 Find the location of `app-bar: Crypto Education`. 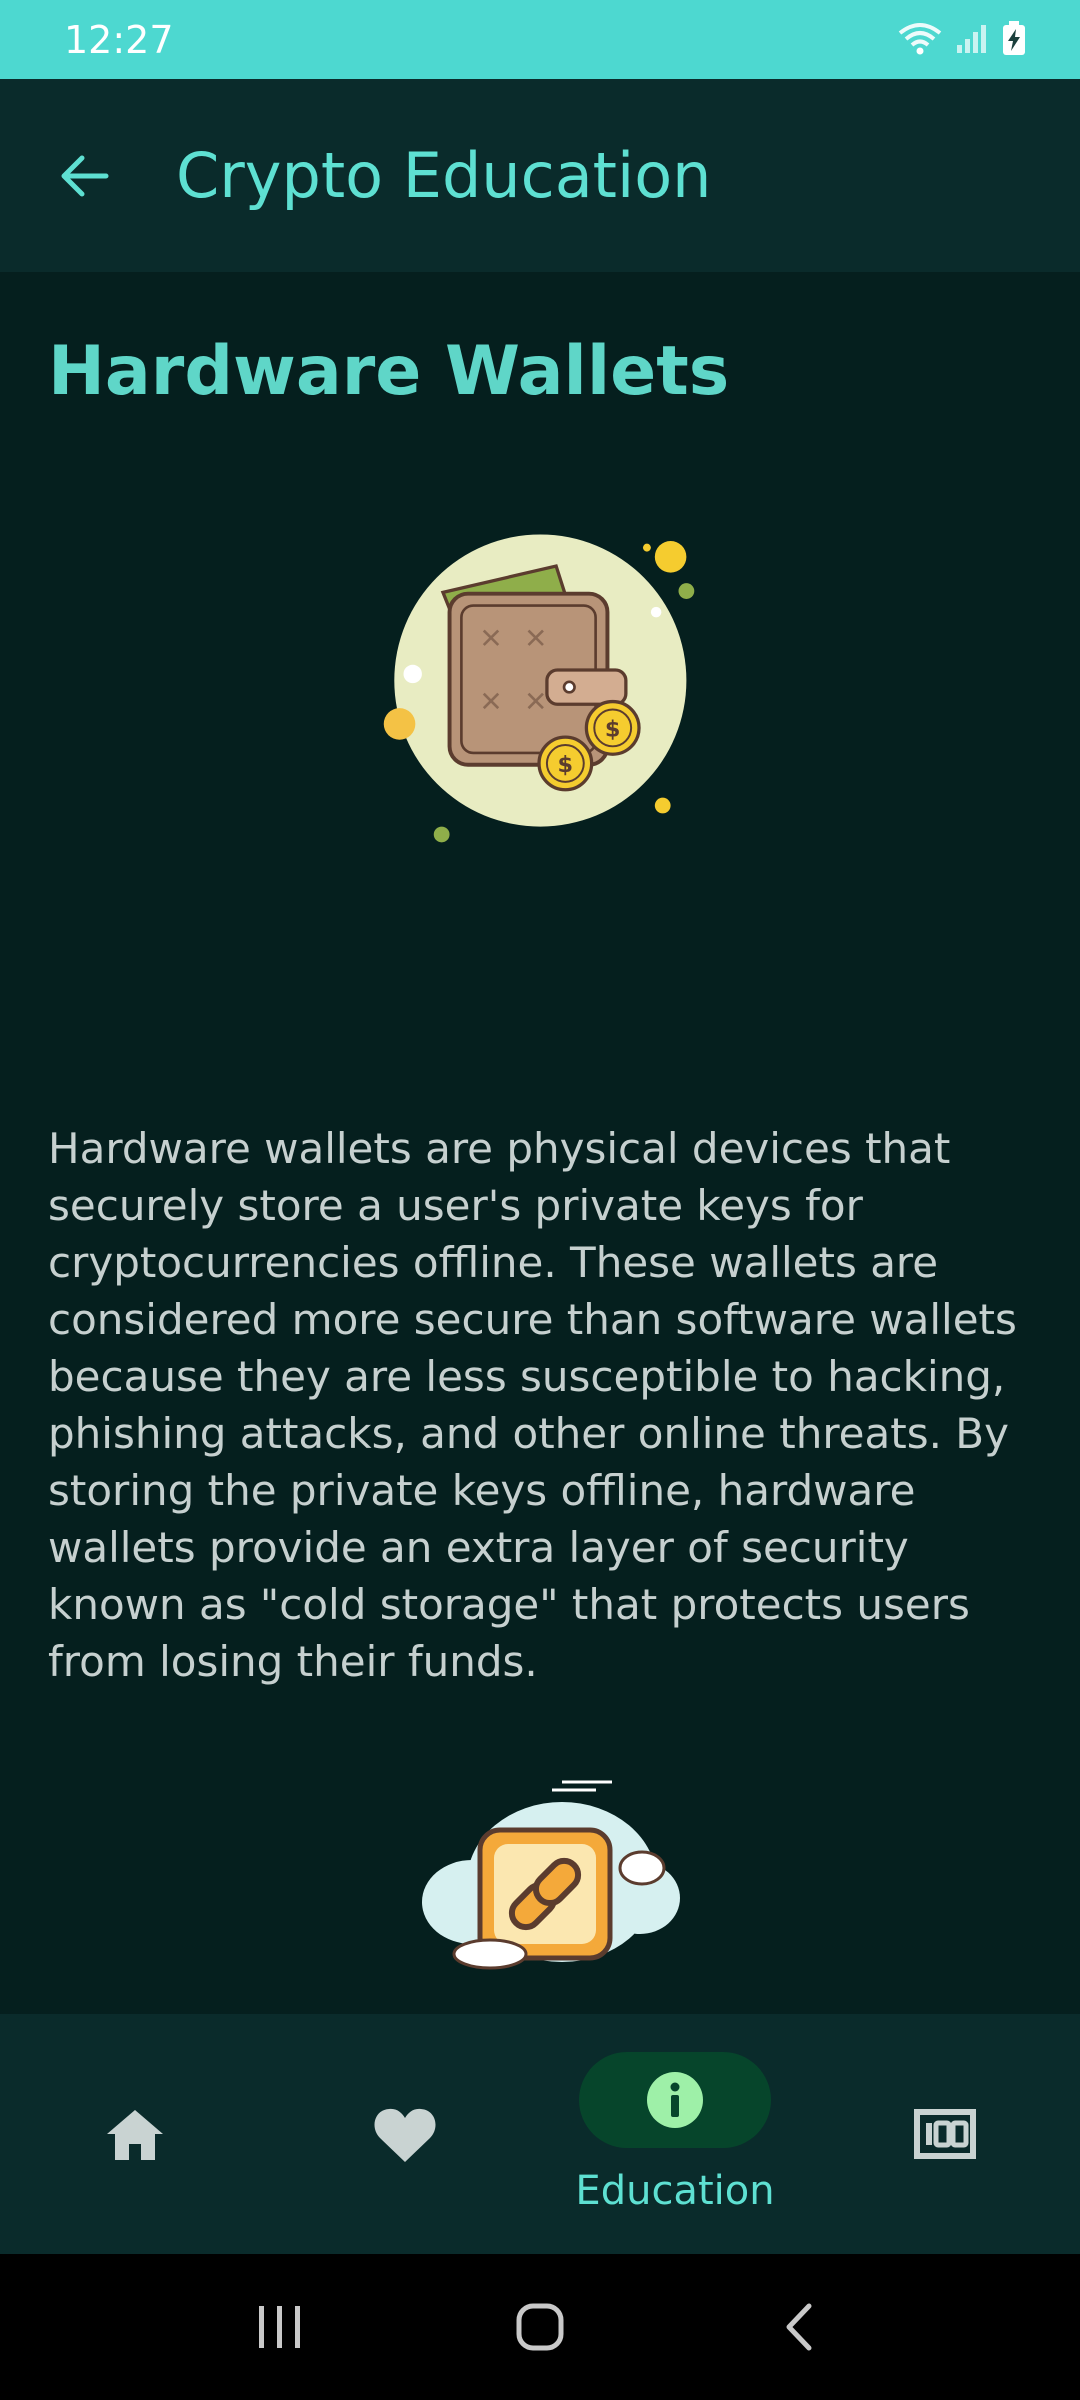

app-bar: Crypto Education is located at coordinates (540, 175).